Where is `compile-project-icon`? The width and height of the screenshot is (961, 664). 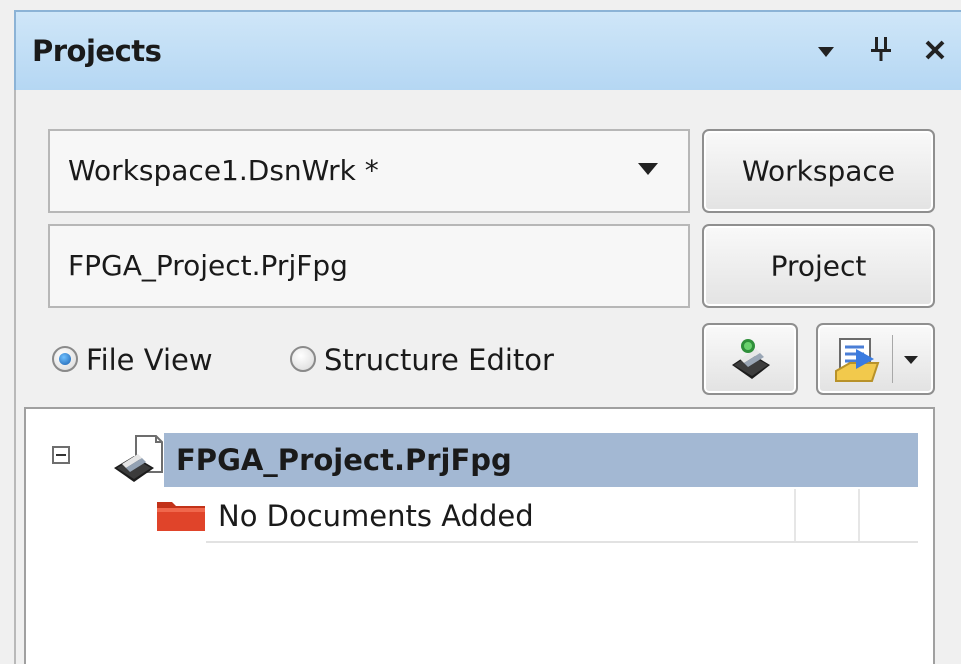 compile-project-icon is located at coordinates (751, 359).